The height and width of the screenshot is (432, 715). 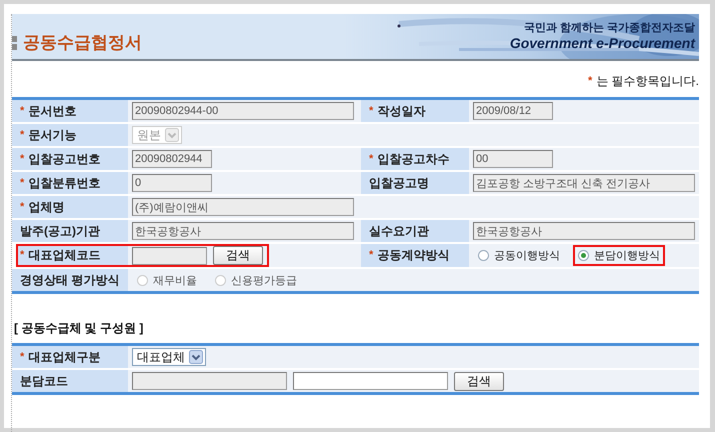 What do you see at coordinates (175, 281) in the screenshot?
I see `radio-label: 재무비율` at bounding box center [175, 281].